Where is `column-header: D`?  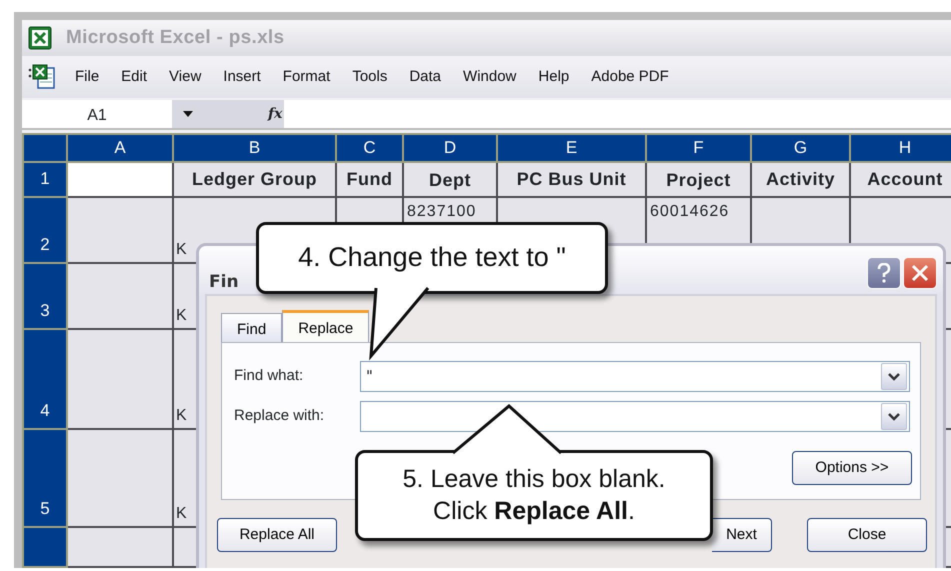
column-header: D is located at coordinates (450, 148).